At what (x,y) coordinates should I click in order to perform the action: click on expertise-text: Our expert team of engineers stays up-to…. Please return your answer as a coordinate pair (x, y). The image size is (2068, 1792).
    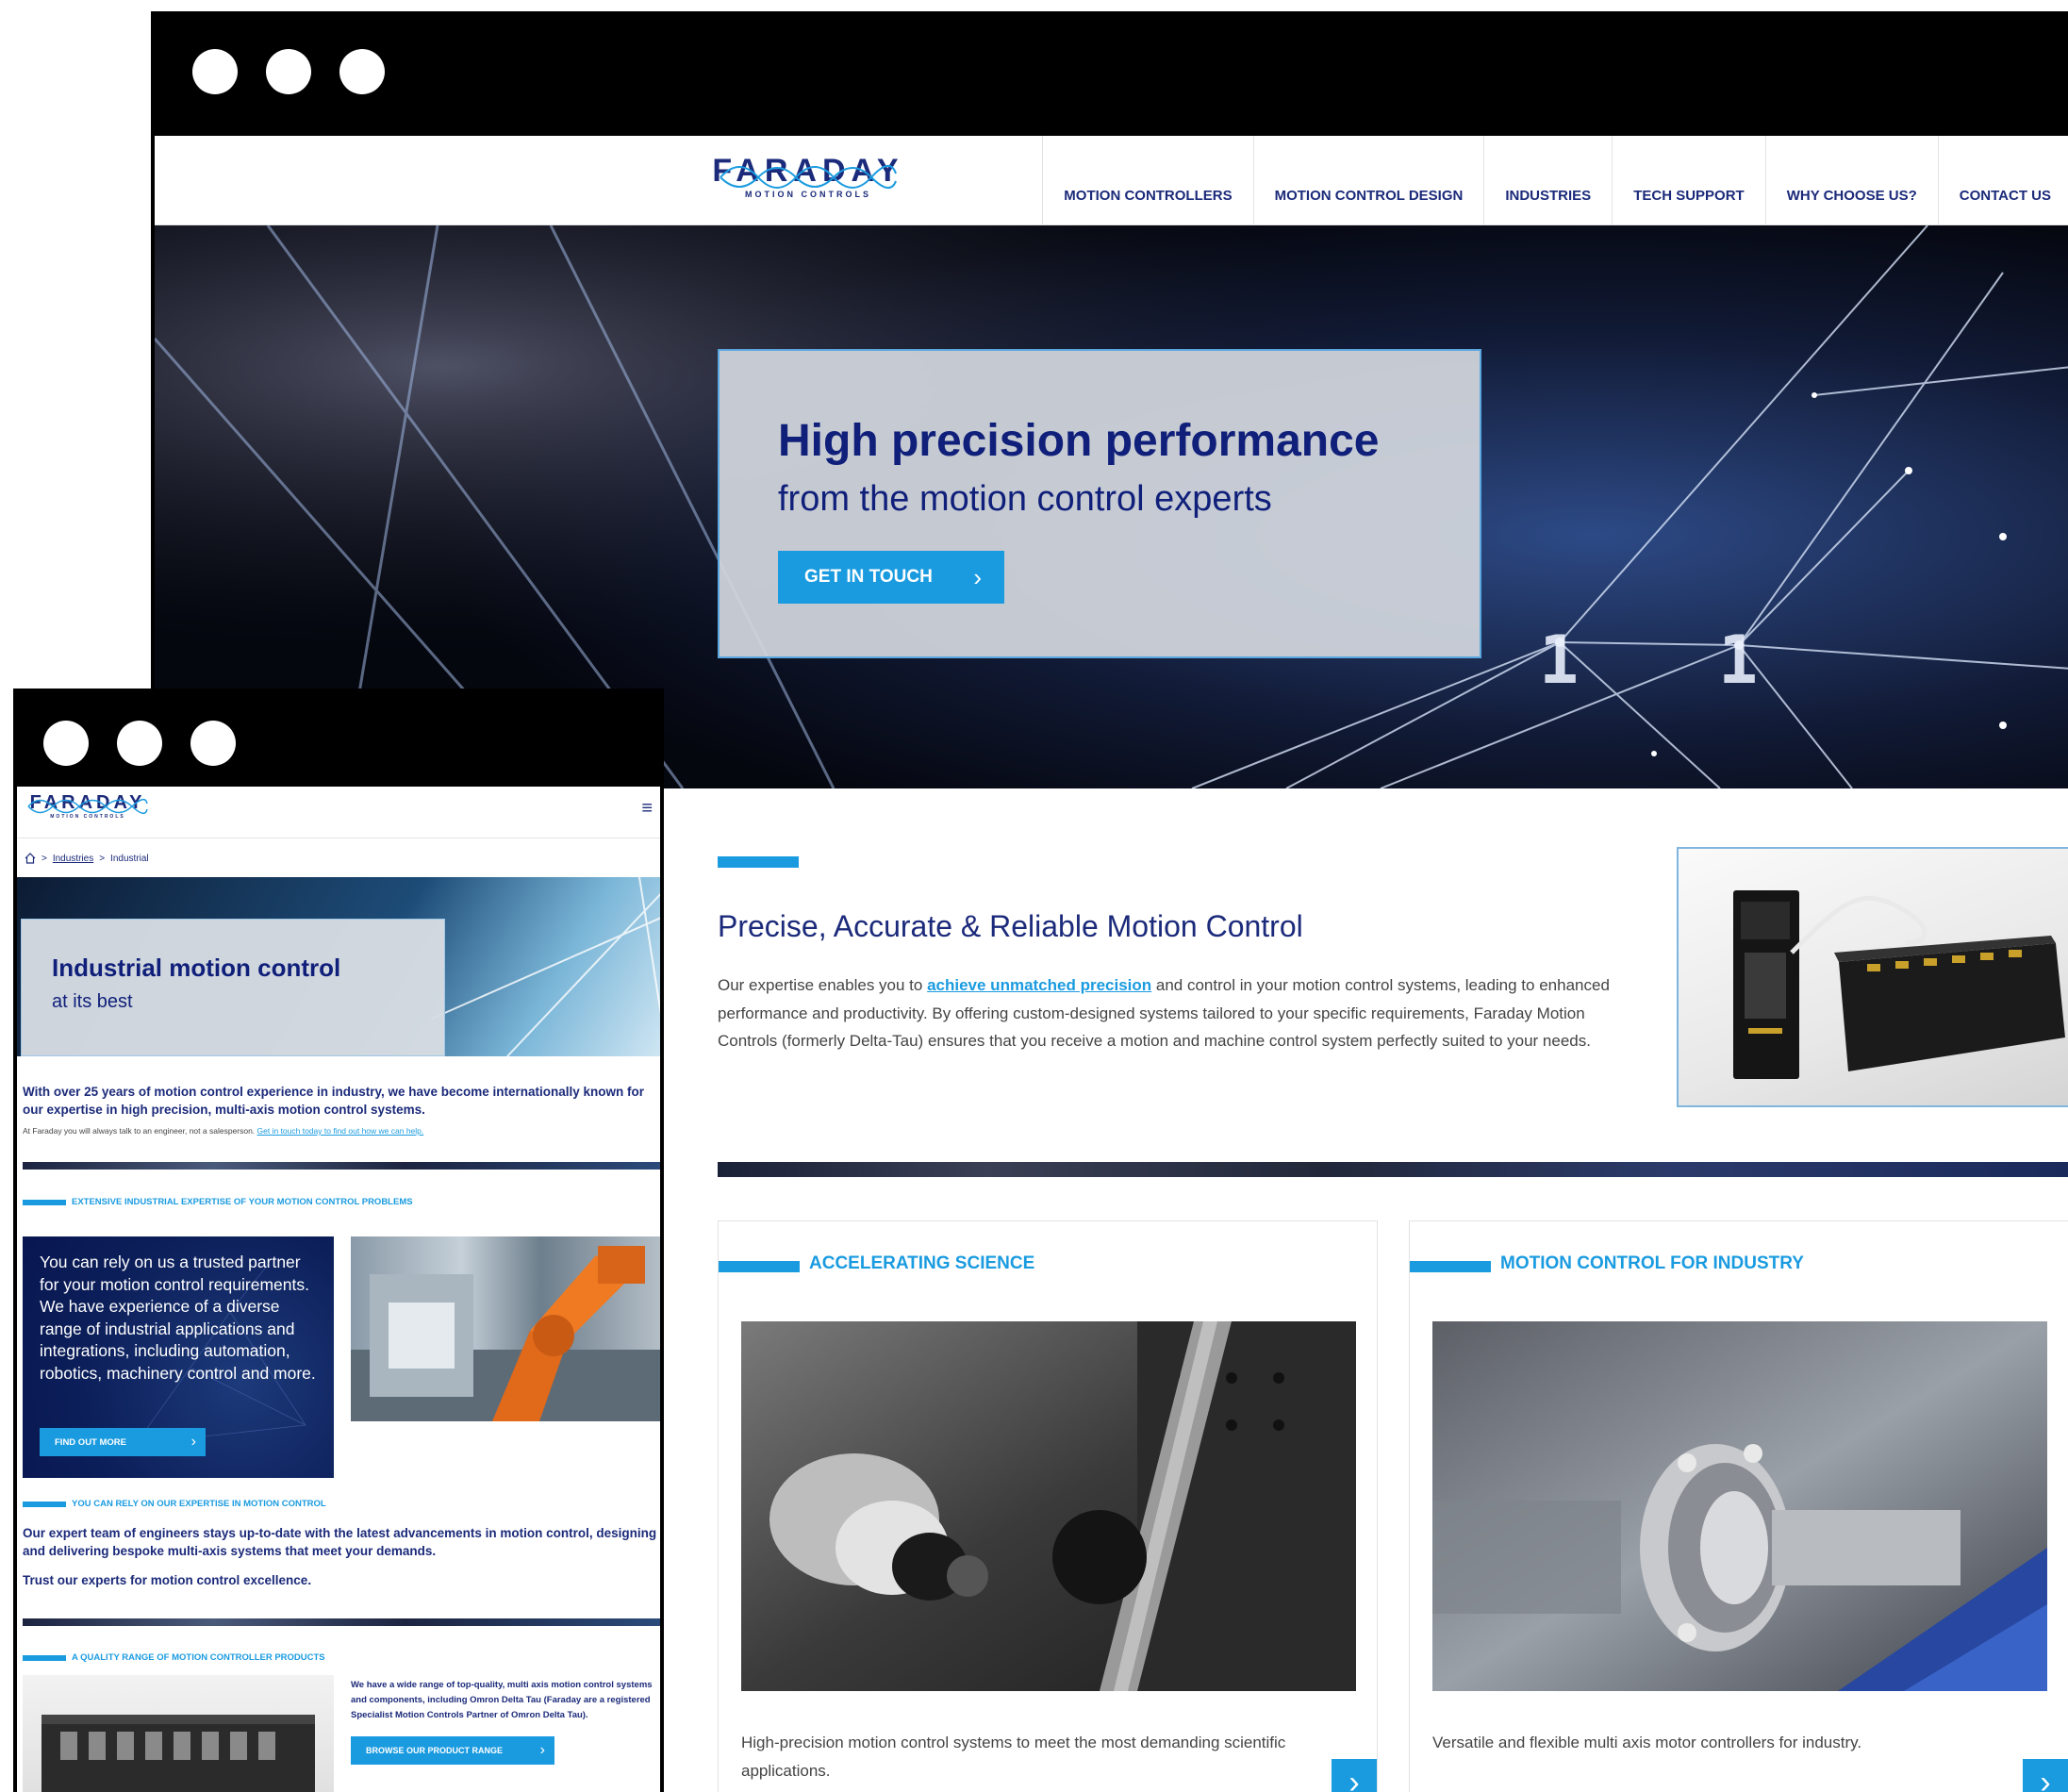
    Looking at the image, I should click on (340, 1542).